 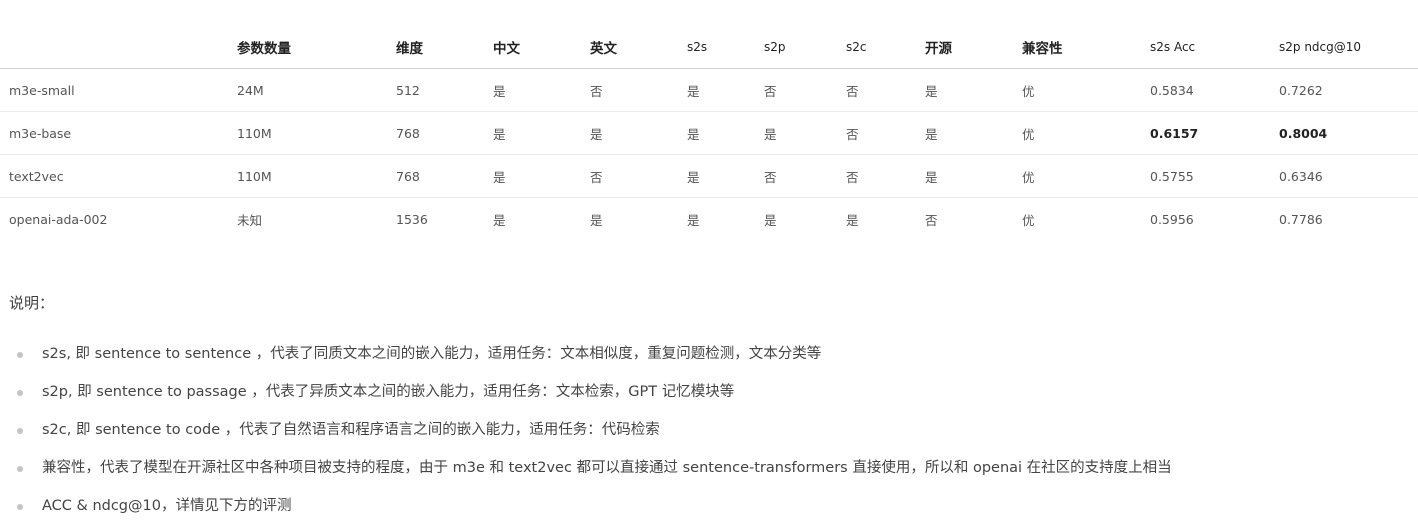 I want to click on header-s2s-acc: s2s Acc, so click(x=1214, y=47).